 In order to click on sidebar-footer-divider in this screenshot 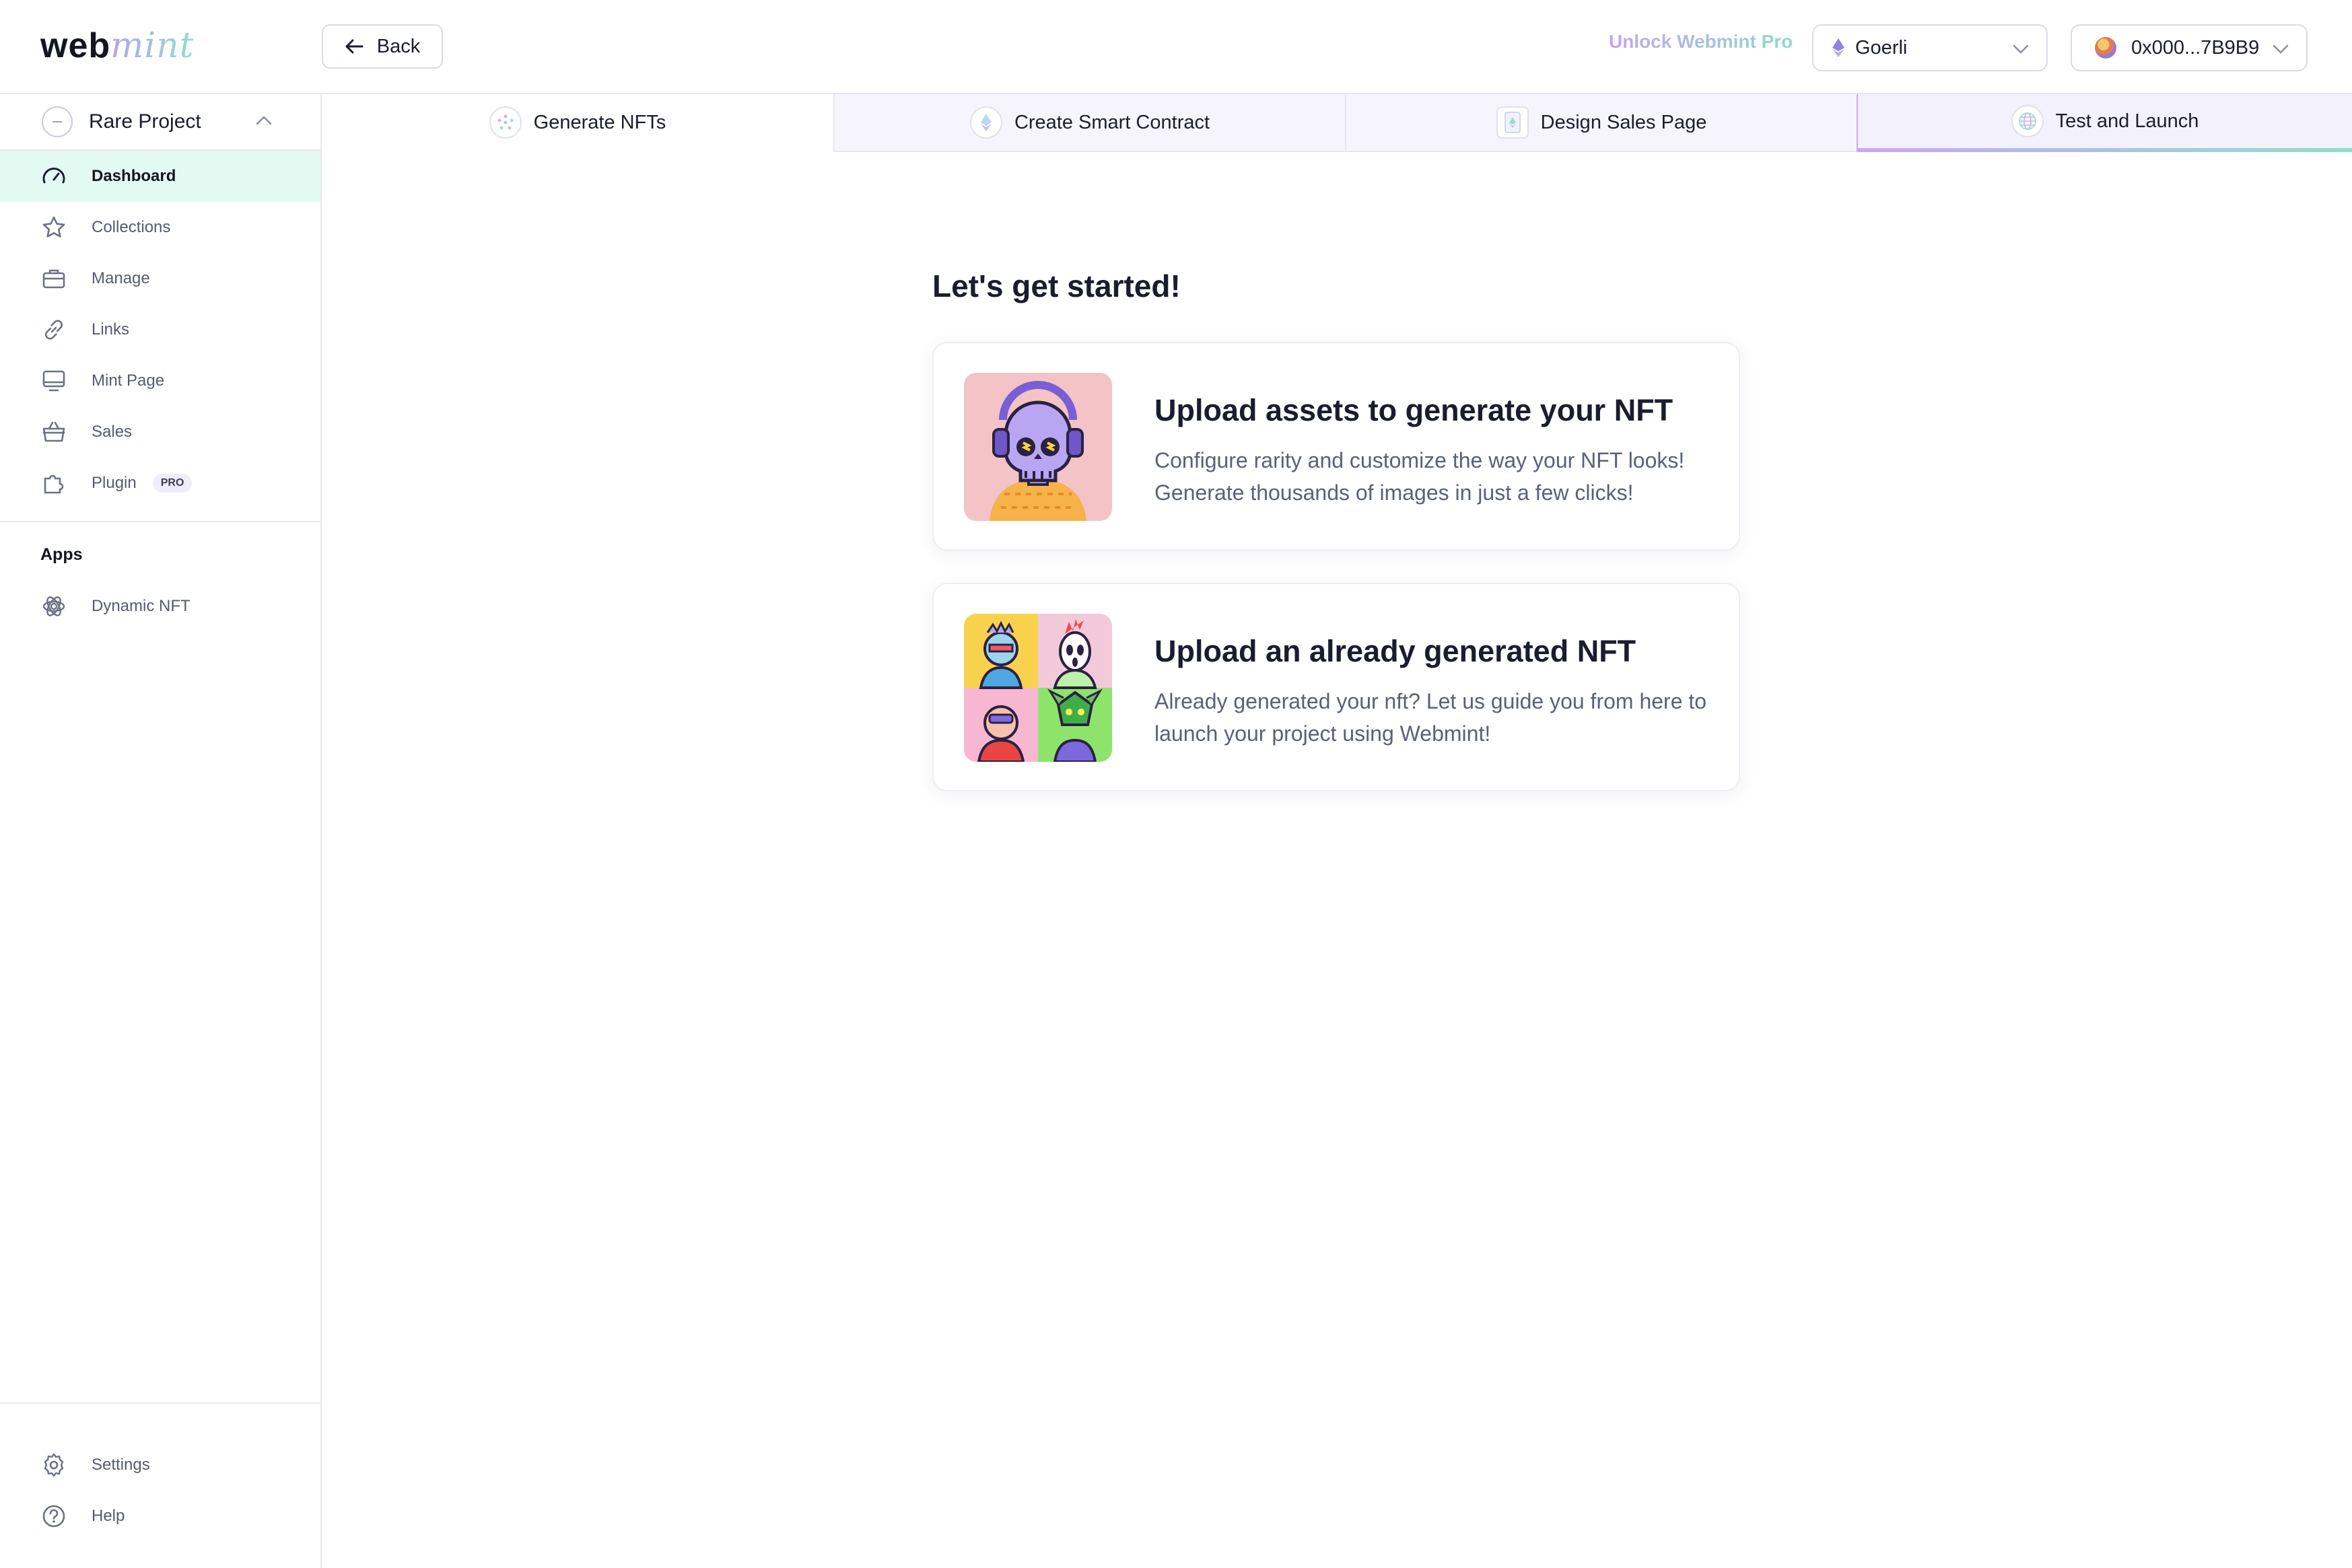, I will do `click(160, 1403)`.